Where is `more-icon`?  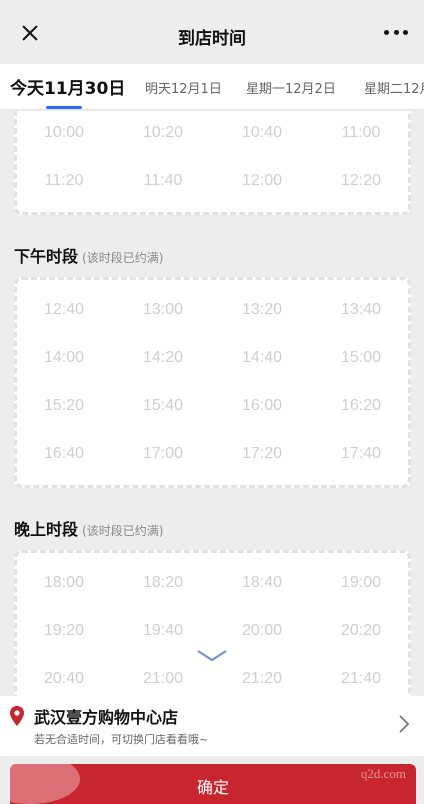
more-icon is located at coordinates (396, 32).